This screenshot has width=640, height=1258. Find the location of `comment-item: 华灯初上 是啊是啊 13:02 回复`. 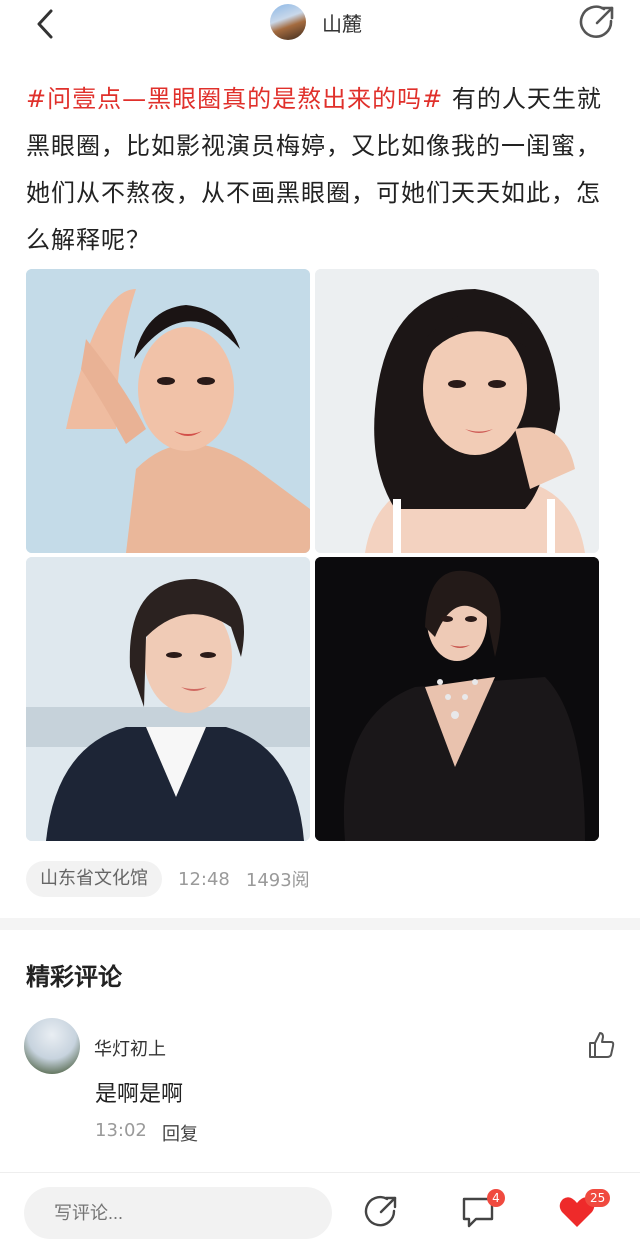

comment-item: 华灯初上 是啊是啊 13:02 回复 is located at coordinates (324, 1083).